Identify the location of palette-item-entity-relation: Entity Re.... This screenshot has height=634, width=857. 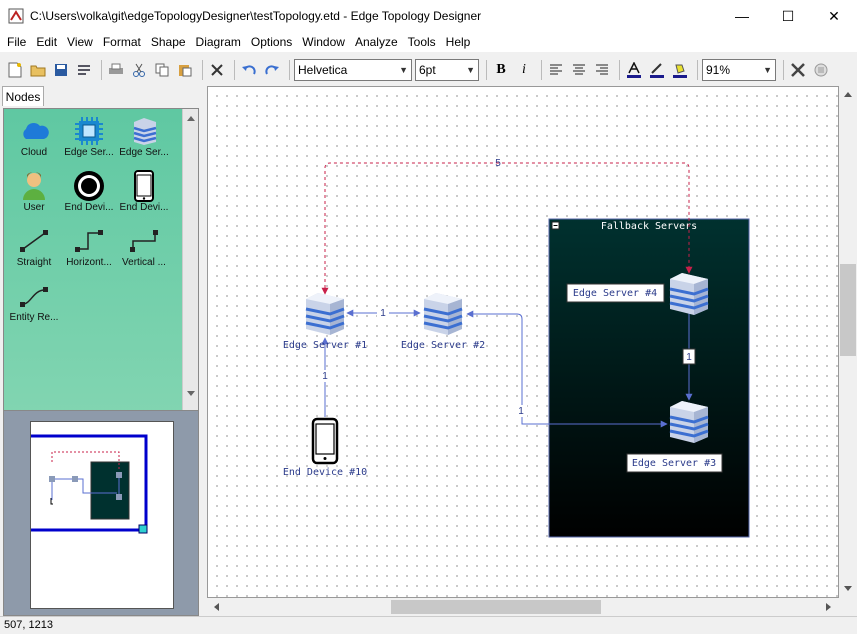
(34, 307).